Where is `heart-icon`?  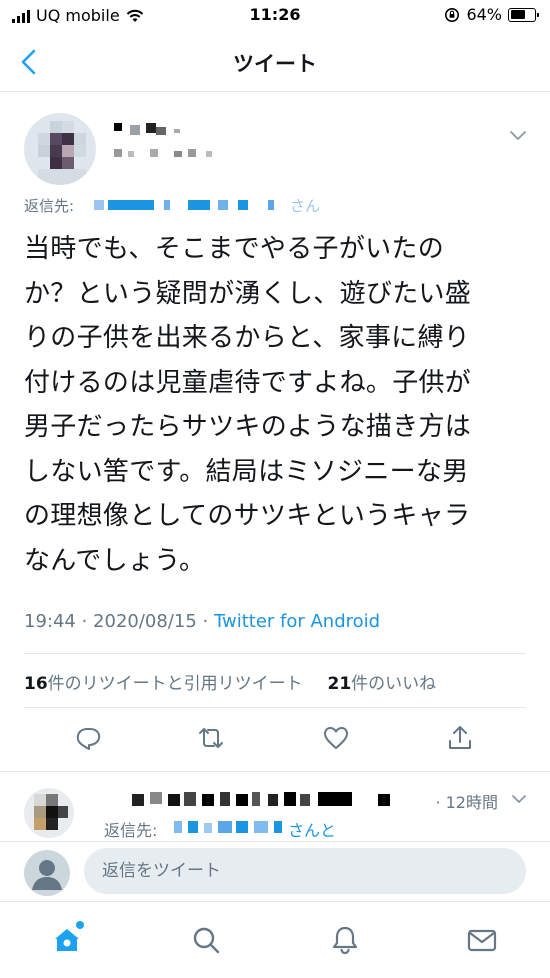 heart-icon is located at coordinates (336, 738).